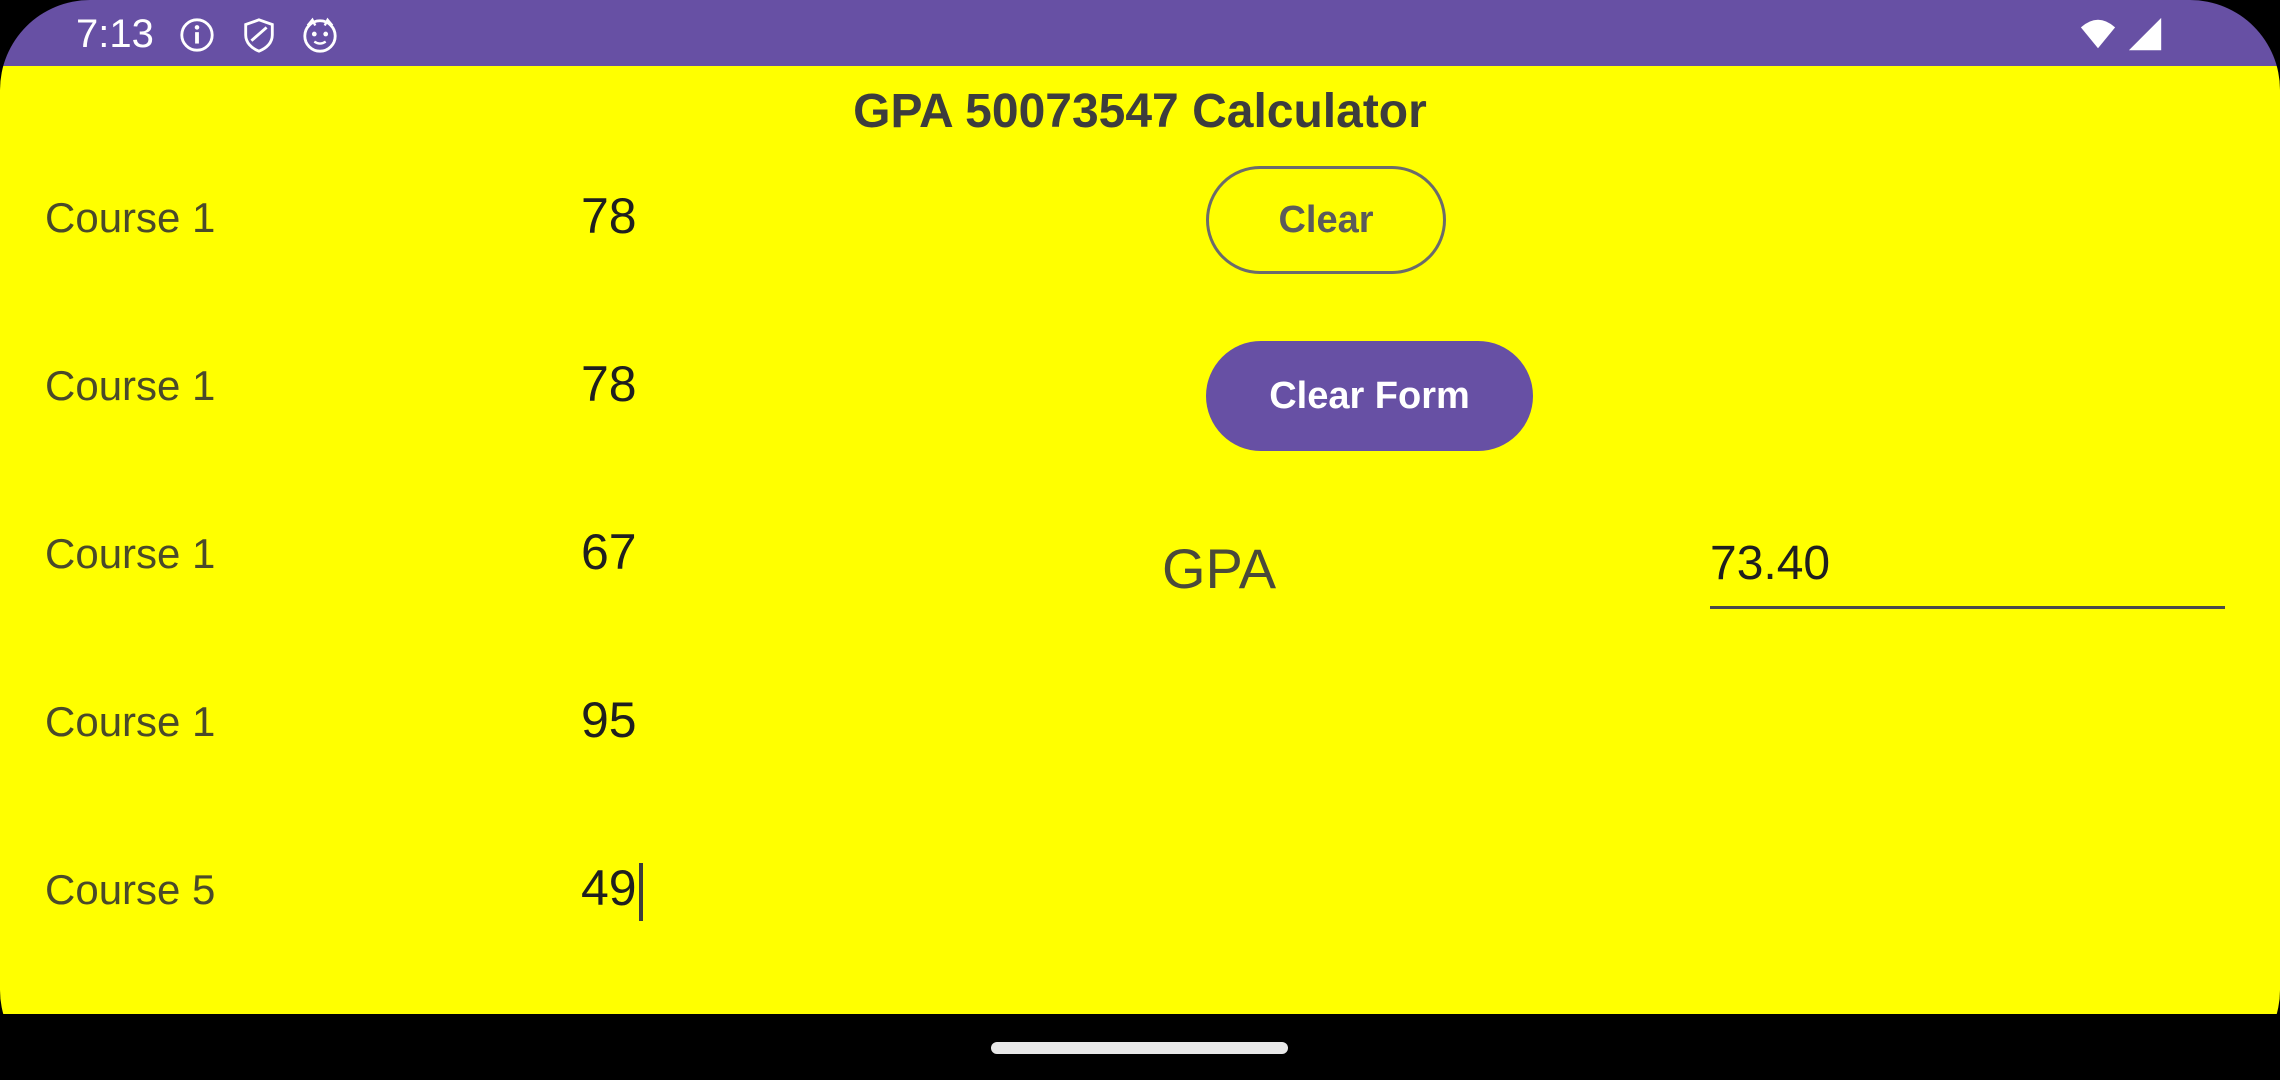 The image size is (2280, 1080). What do you see at coordinates (609, 552) in the screenshot?
I see `course-grade-input: 67` at bounding box center [609, 552].